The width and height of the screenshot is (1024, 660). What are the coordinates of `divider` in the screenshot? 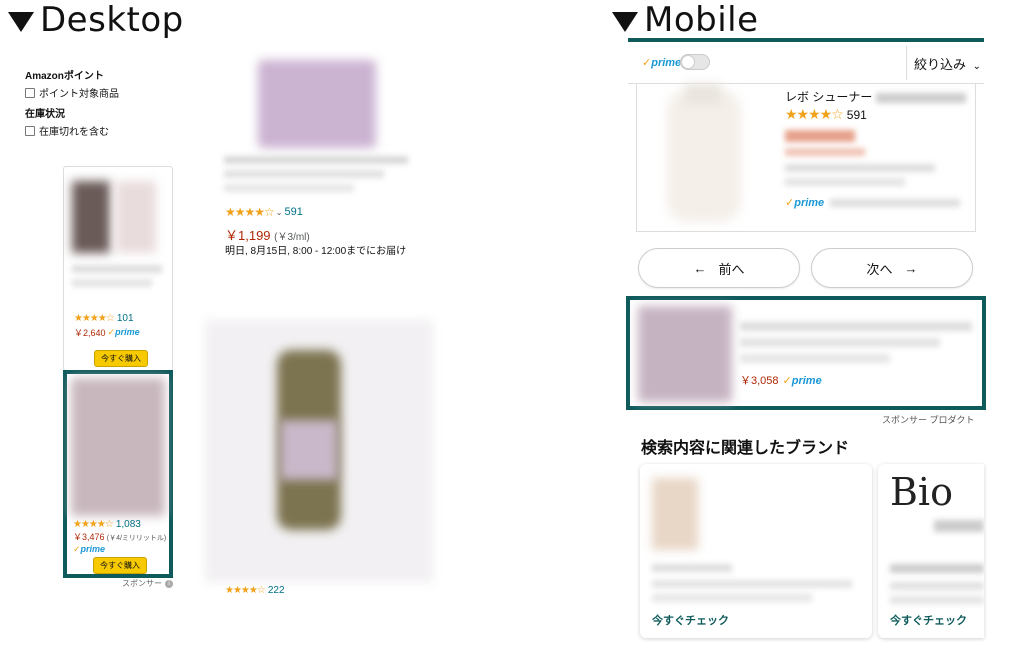 It's located at (906, 63).